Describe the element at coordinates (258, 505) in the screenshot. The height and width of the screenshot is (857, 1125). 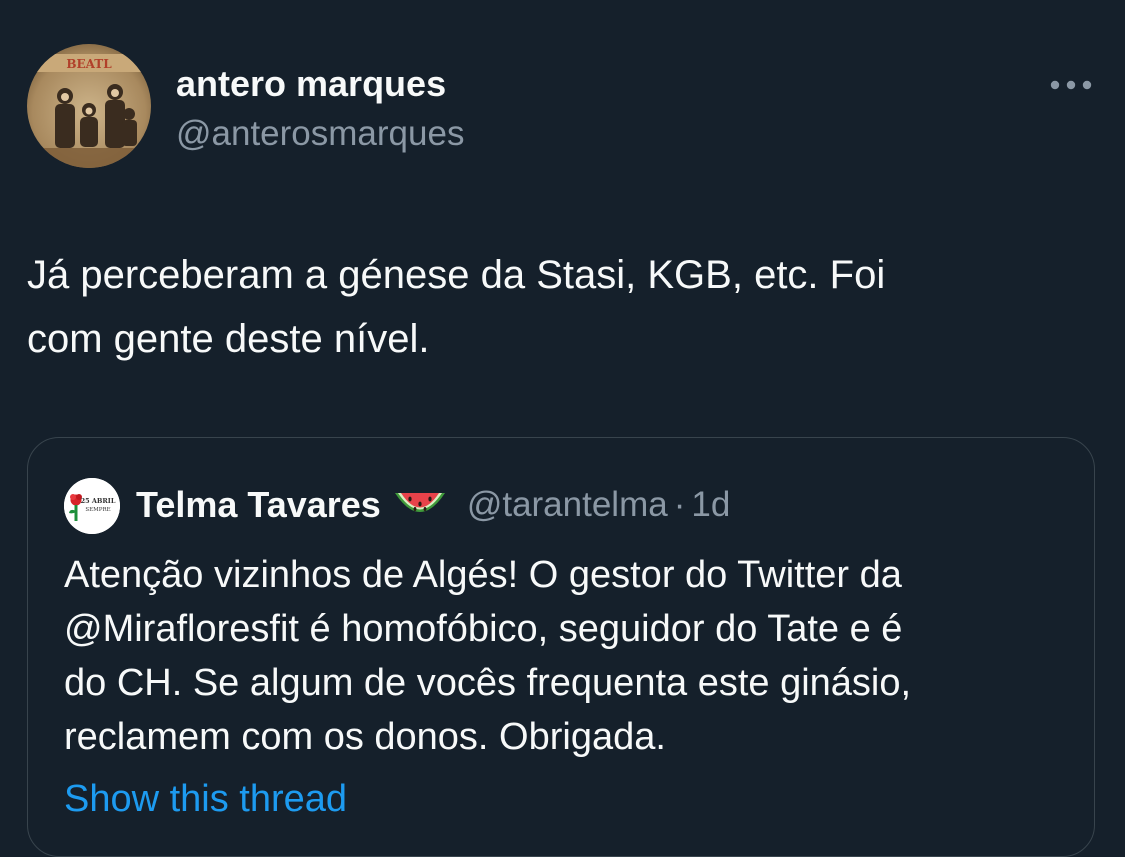
I see `quoted-display-name: Telma Tavares` at that location.